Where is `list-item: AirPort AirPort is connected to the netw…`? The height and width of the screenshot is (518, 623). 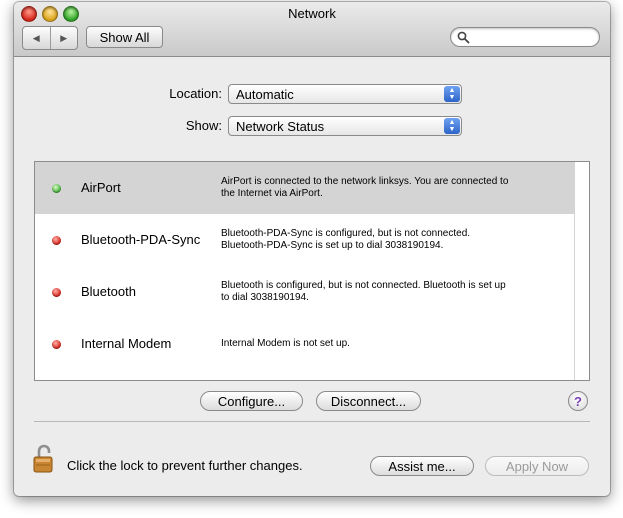 list-item: AirPort AirPort is connected to the netw… is located at coordinates (305, 188).